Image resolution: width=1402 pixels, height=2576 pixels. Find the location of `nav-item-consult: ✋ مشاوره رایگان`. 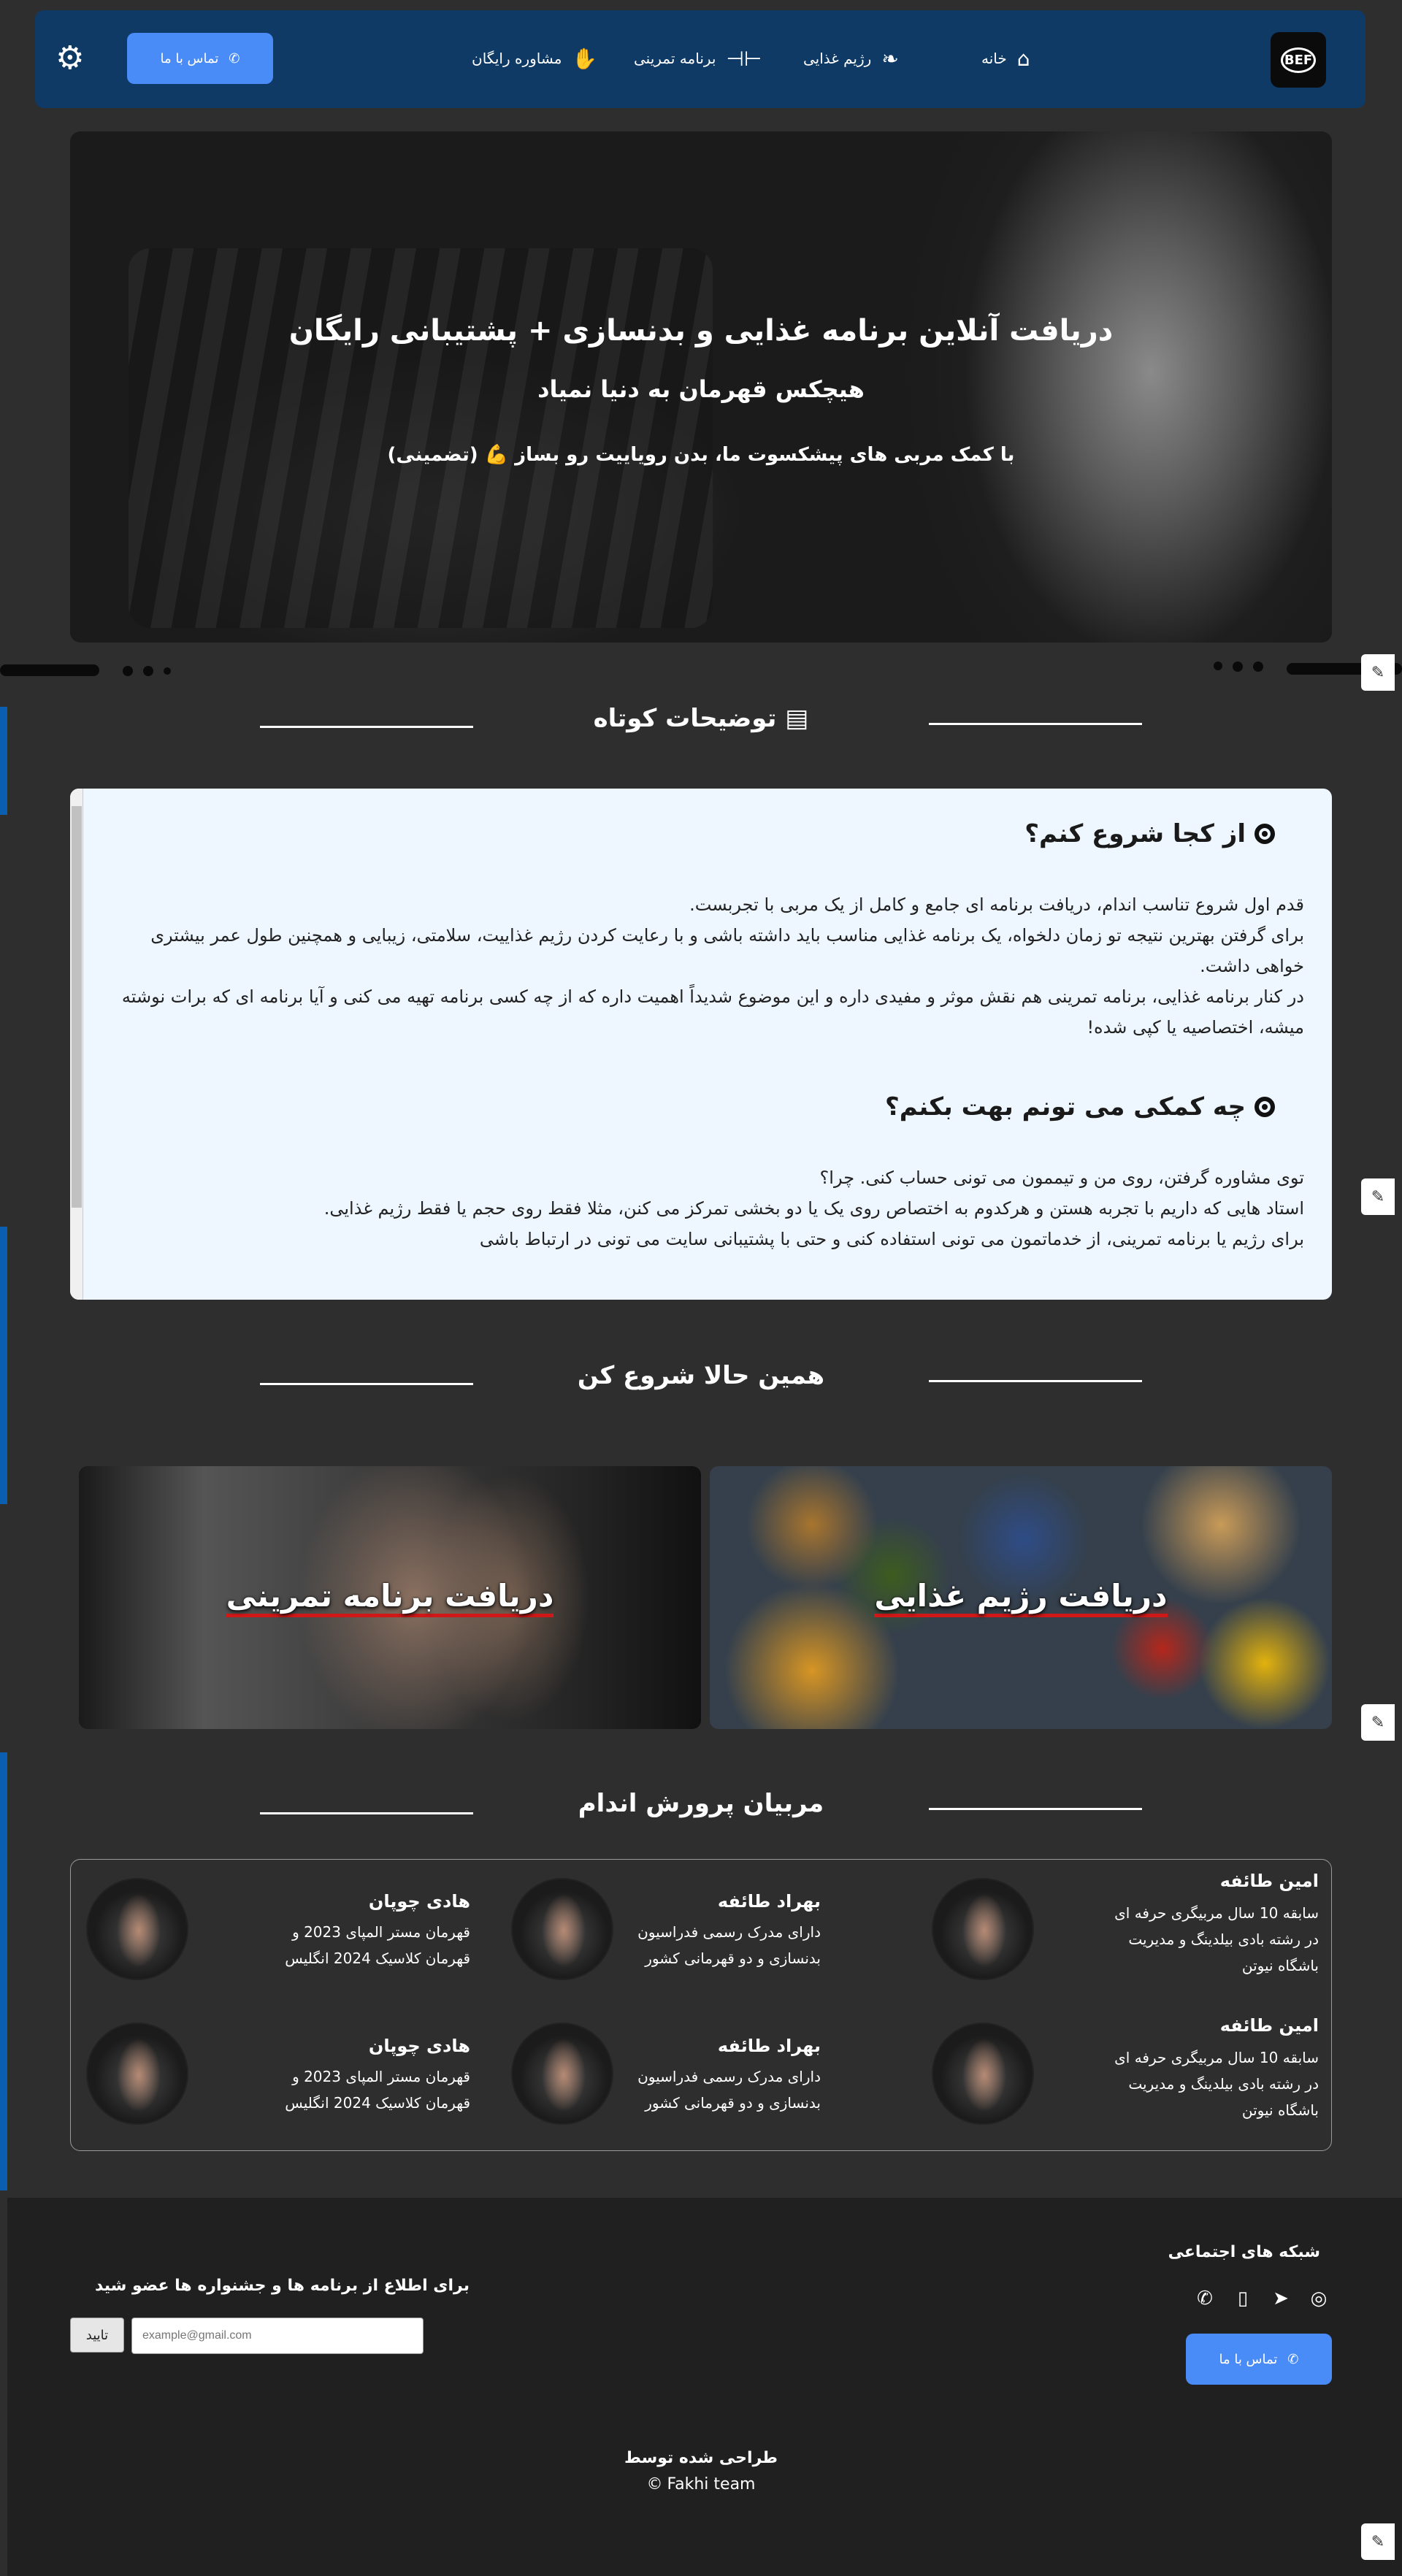

nav-item-consult: ✋ مشاوره رایگان is located at coordinates (534, 58).